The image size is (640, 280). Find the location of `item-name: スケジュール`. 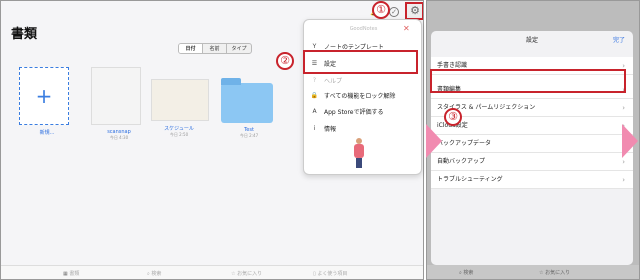

item-name: スケジュール is located at coordinates (179, 129).